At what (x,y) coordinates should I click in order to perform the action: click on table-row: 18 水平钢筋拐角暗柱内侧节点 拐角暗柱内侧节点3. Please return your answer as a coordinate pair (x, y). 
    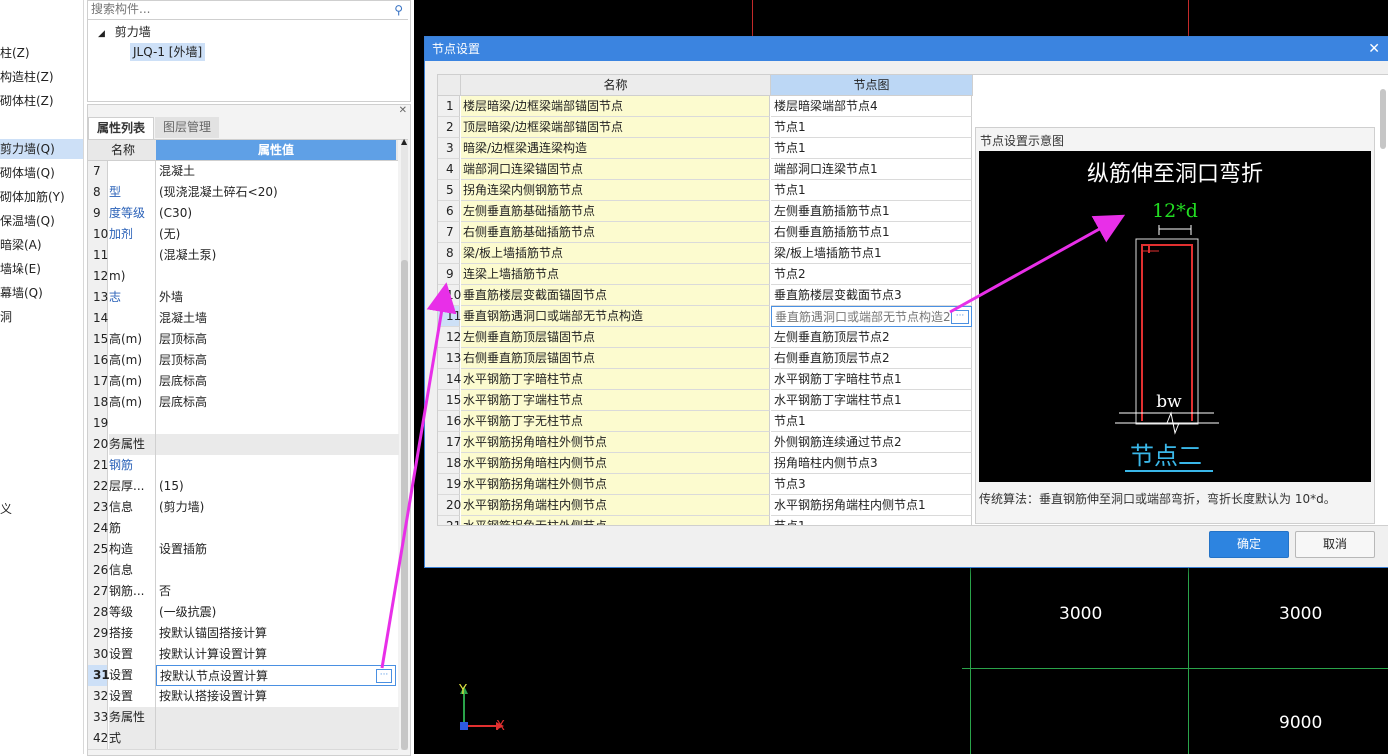
    Looking at the image, I should click on (705, 463).